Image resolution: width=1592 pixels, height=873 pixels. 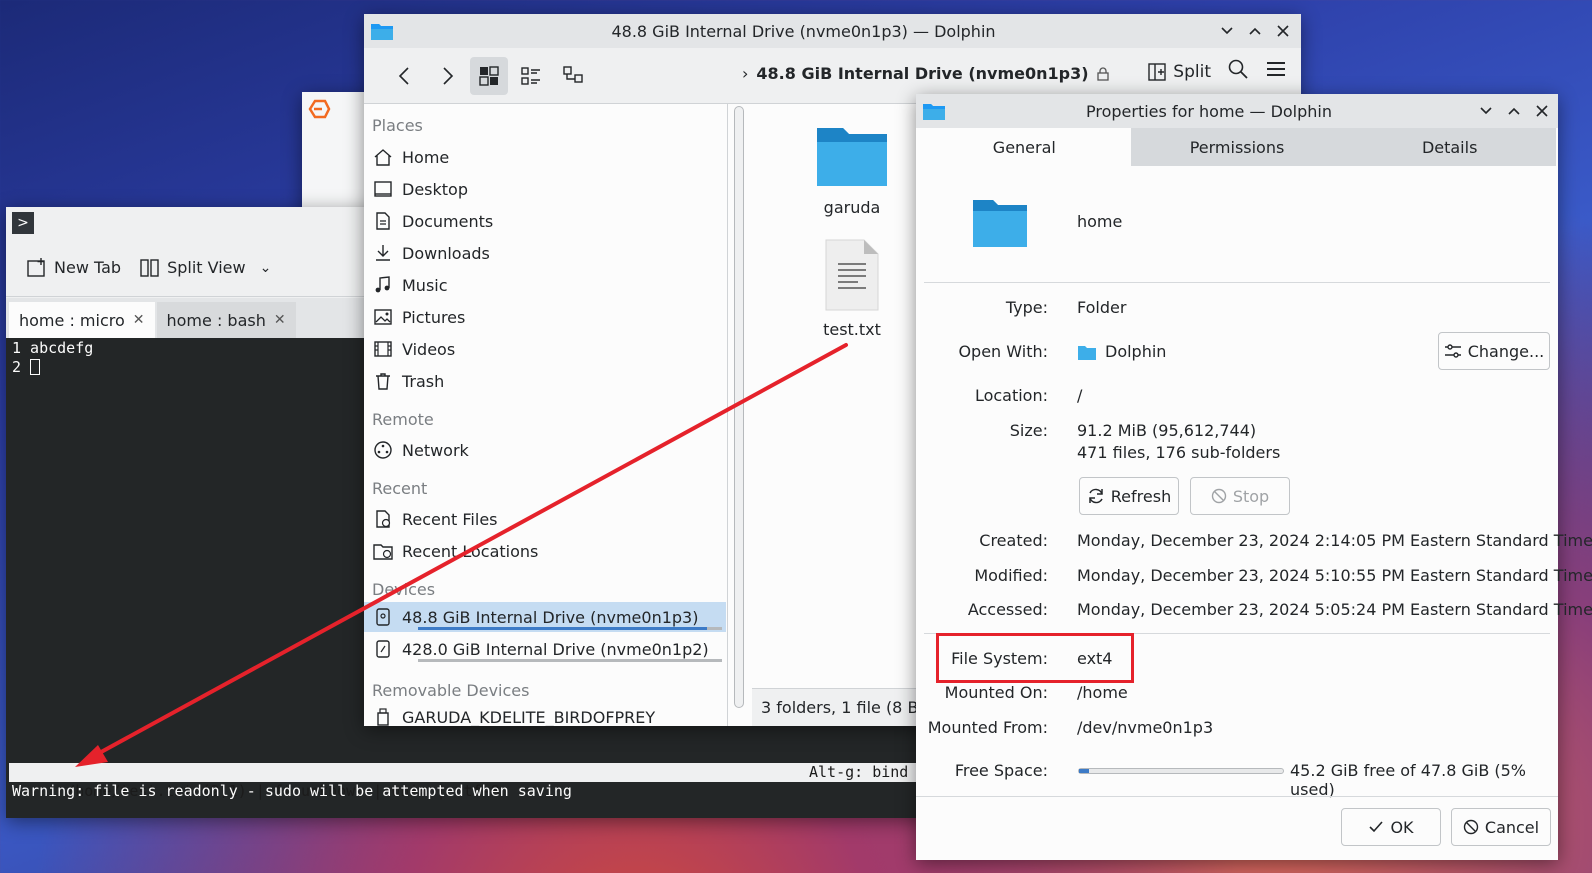 I want to click on list-view-icon, so click(x=530, y=75).